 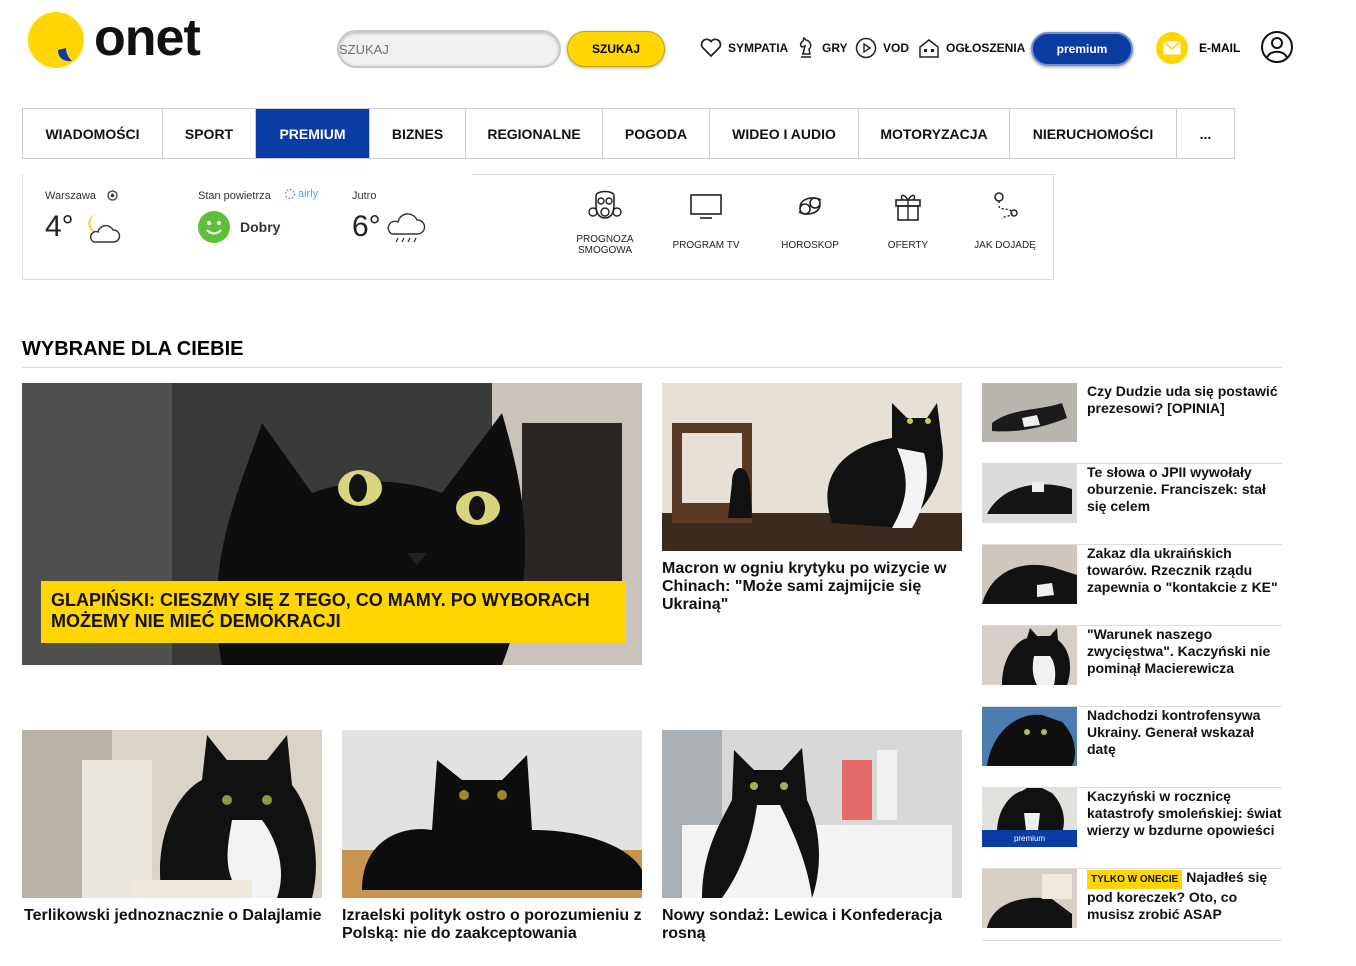 What do you see at coordinates (104, 228) in the screenshot?
I see `partly-cloudy-icon` at bounding box center [104, 228].